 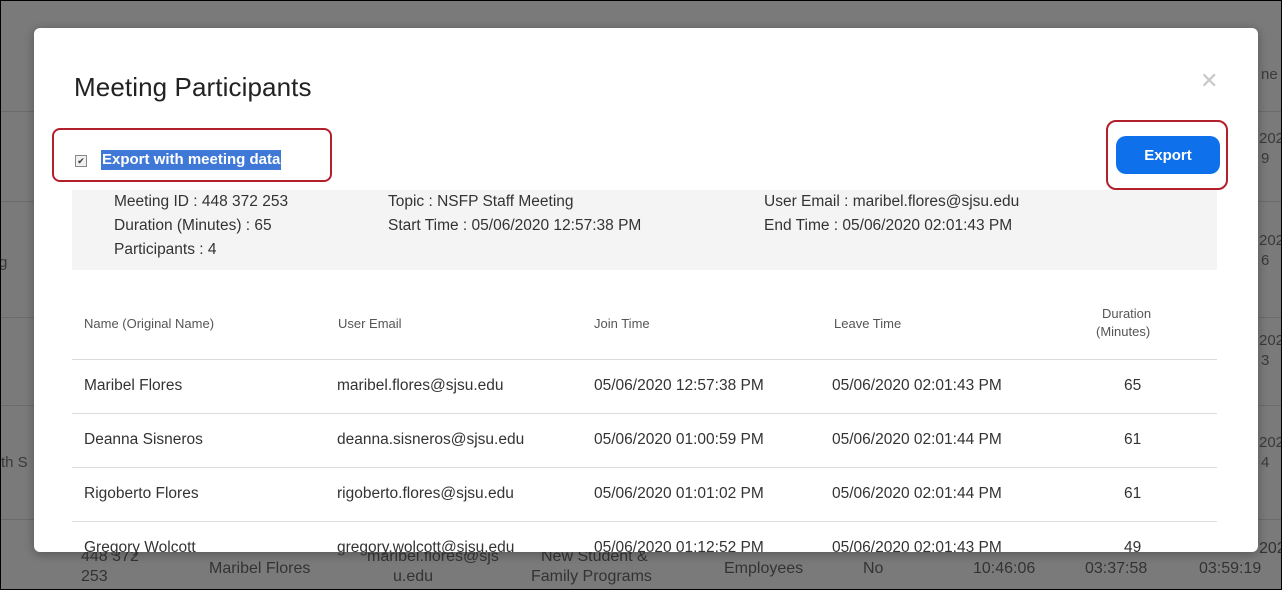 I want to click on bg-cell-fragment: 4, so click(x=1265, y=462).